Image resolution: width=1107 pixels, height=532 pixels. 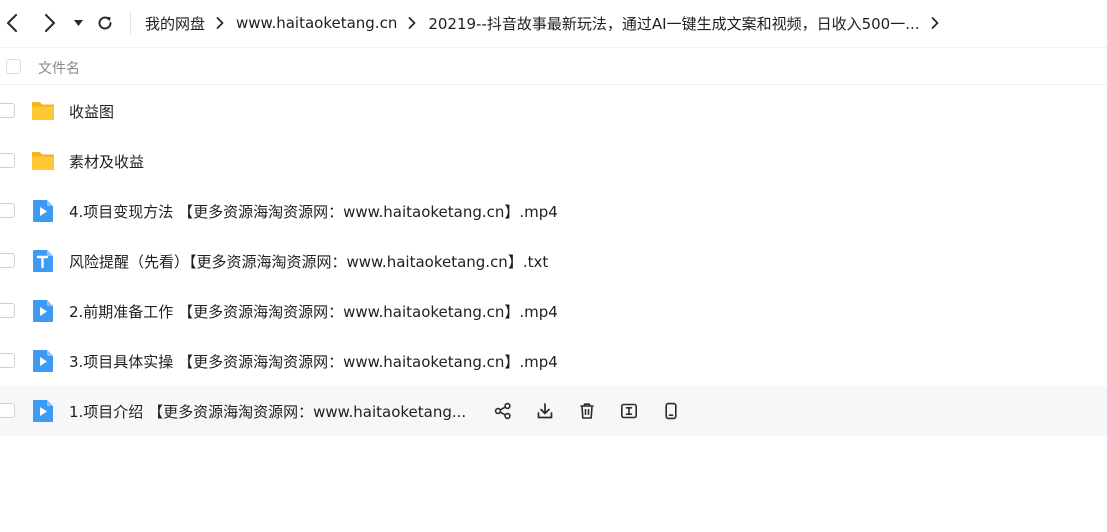 I want to click on mobile-icon, so click(x=671, y=411).